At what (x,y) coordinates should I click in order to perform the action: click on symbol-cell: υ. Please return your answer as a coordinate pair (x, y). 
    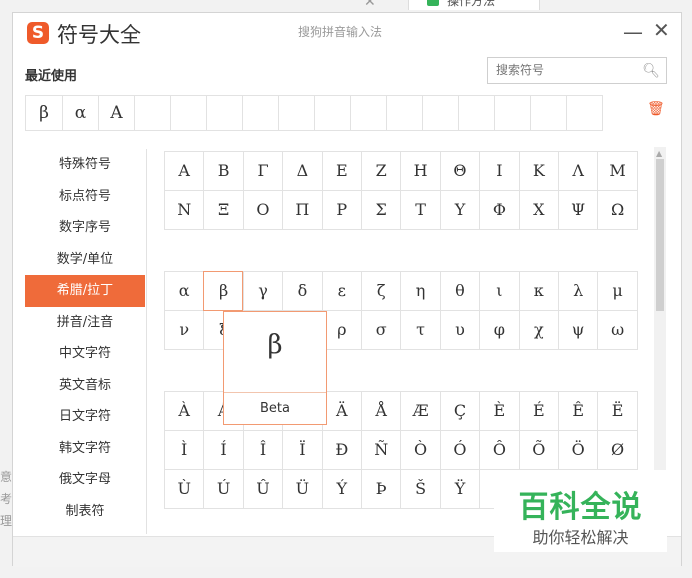
    Looking at the image, I should click on (460, 330).